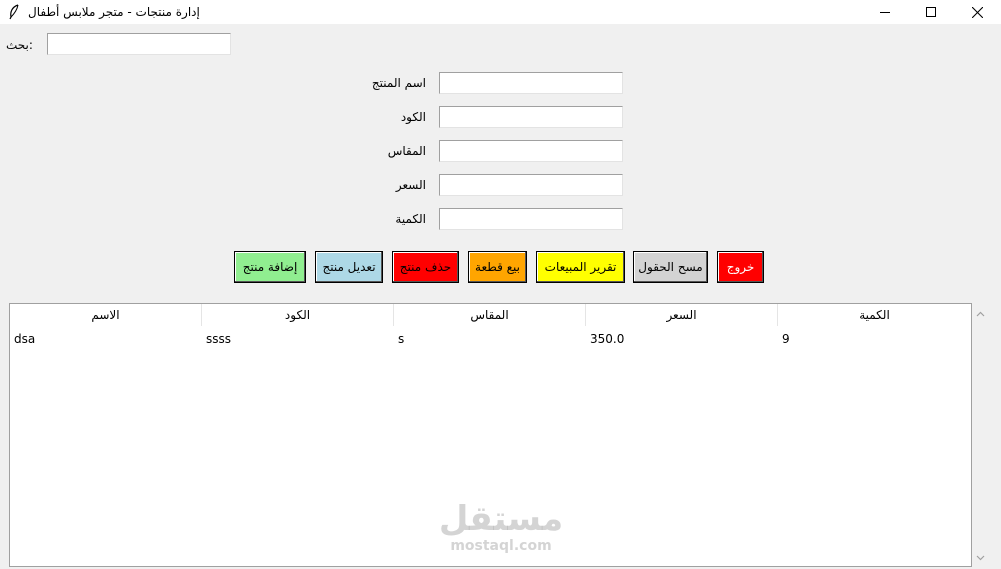  I want to click on cell-name: dsa, so click(25, 339).